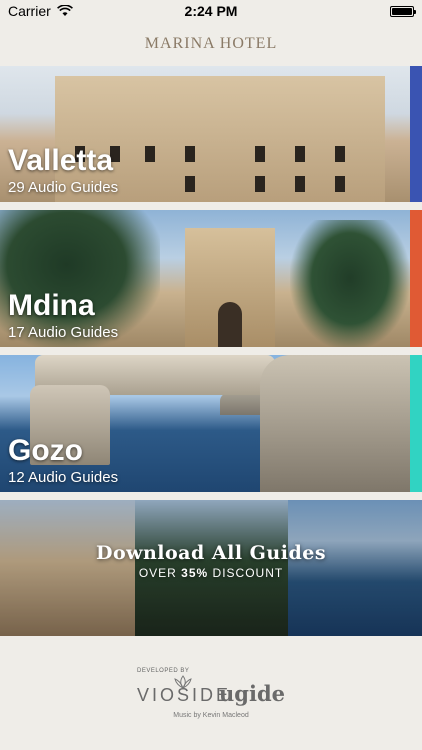 This screenshot has width=422, height=750. I want to click on hotel-title: MARINA HOTEL, so click(211, 43).